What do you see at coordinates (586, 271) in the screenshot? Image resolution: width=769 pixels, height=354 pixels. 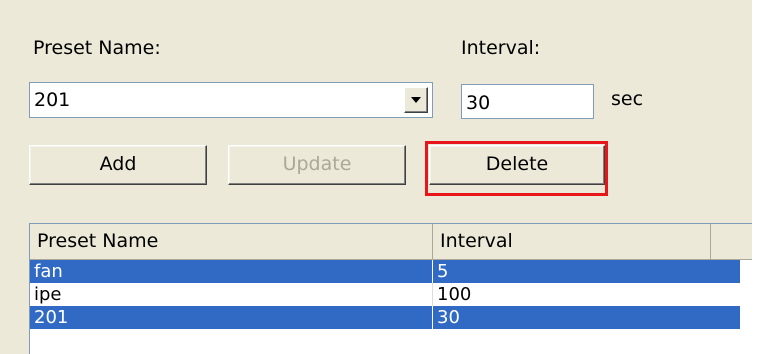 I see `row-interval: 5` at bounding box center [586, 271].